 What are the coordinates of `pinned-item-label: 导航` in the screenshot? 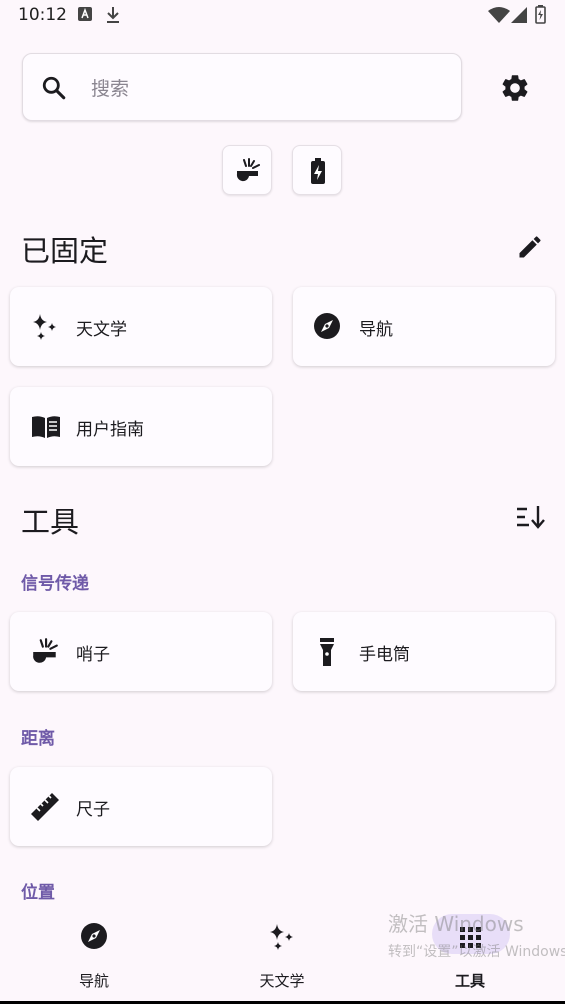 It's located at (376, 330).